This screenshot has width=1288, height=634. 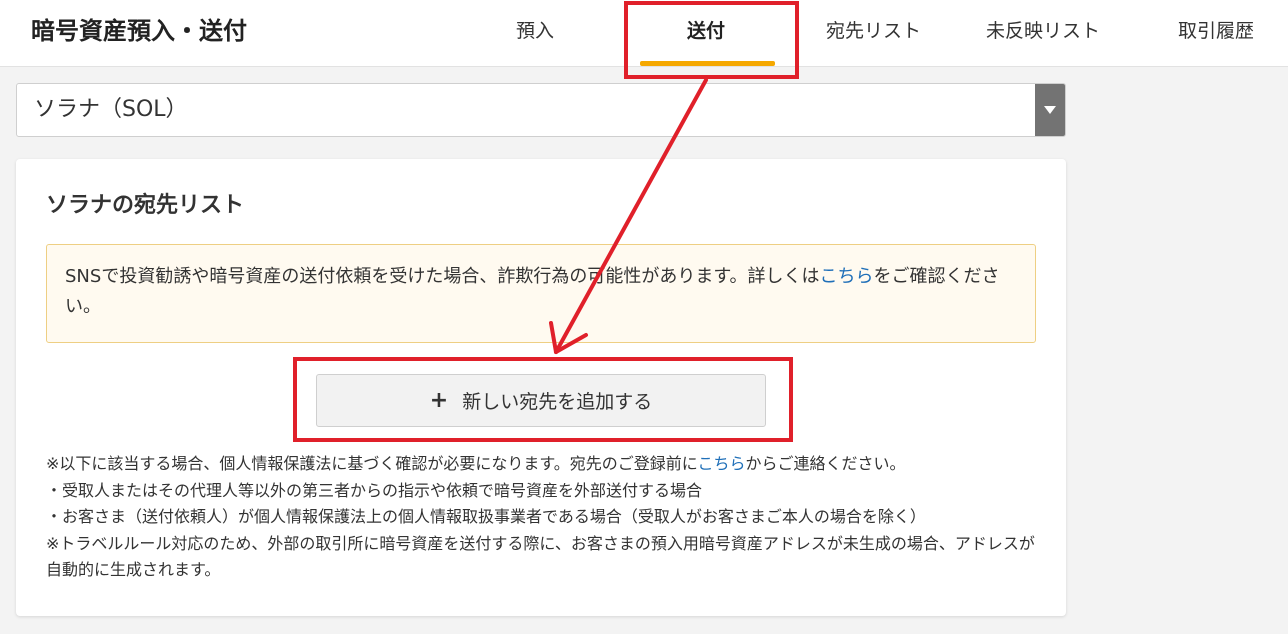 I want to click on add-destination-label: 新しい宛先を追加する, so click(x=557, y=402).